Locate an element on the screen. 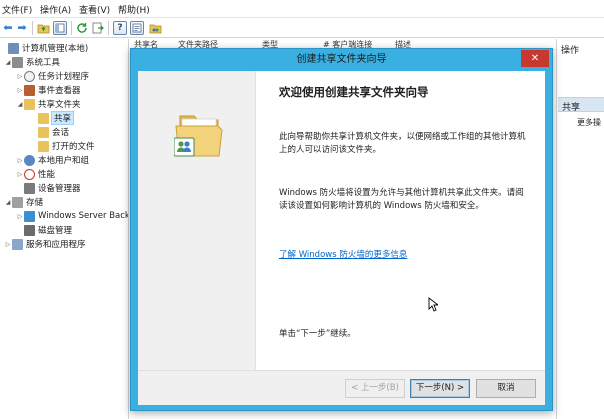  tree-node-event-viewer: ▷ 事件查看器 is located at coordinates (48, 90).